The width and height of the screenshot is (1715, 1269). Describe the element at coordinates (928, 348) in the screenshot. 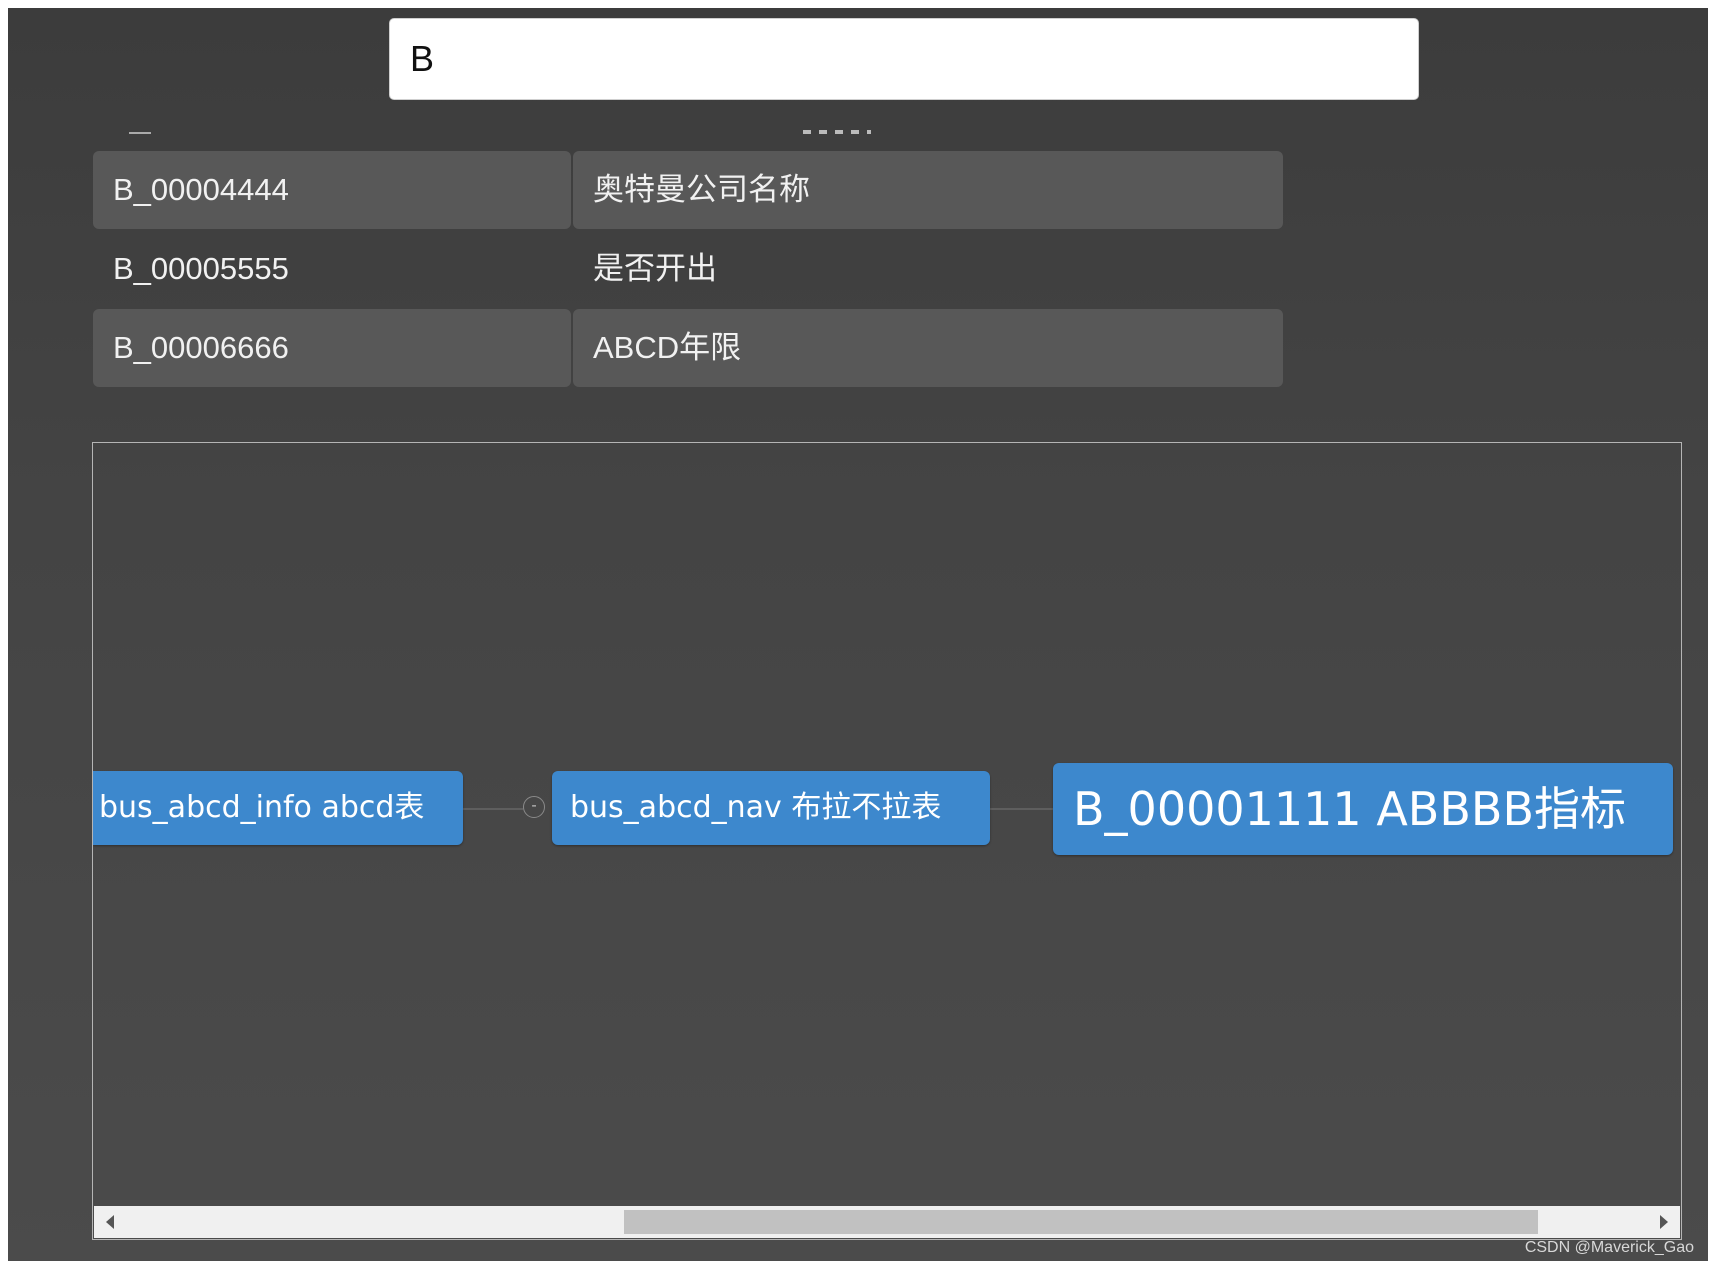

I see `result-name: ABCD年限` at that location.